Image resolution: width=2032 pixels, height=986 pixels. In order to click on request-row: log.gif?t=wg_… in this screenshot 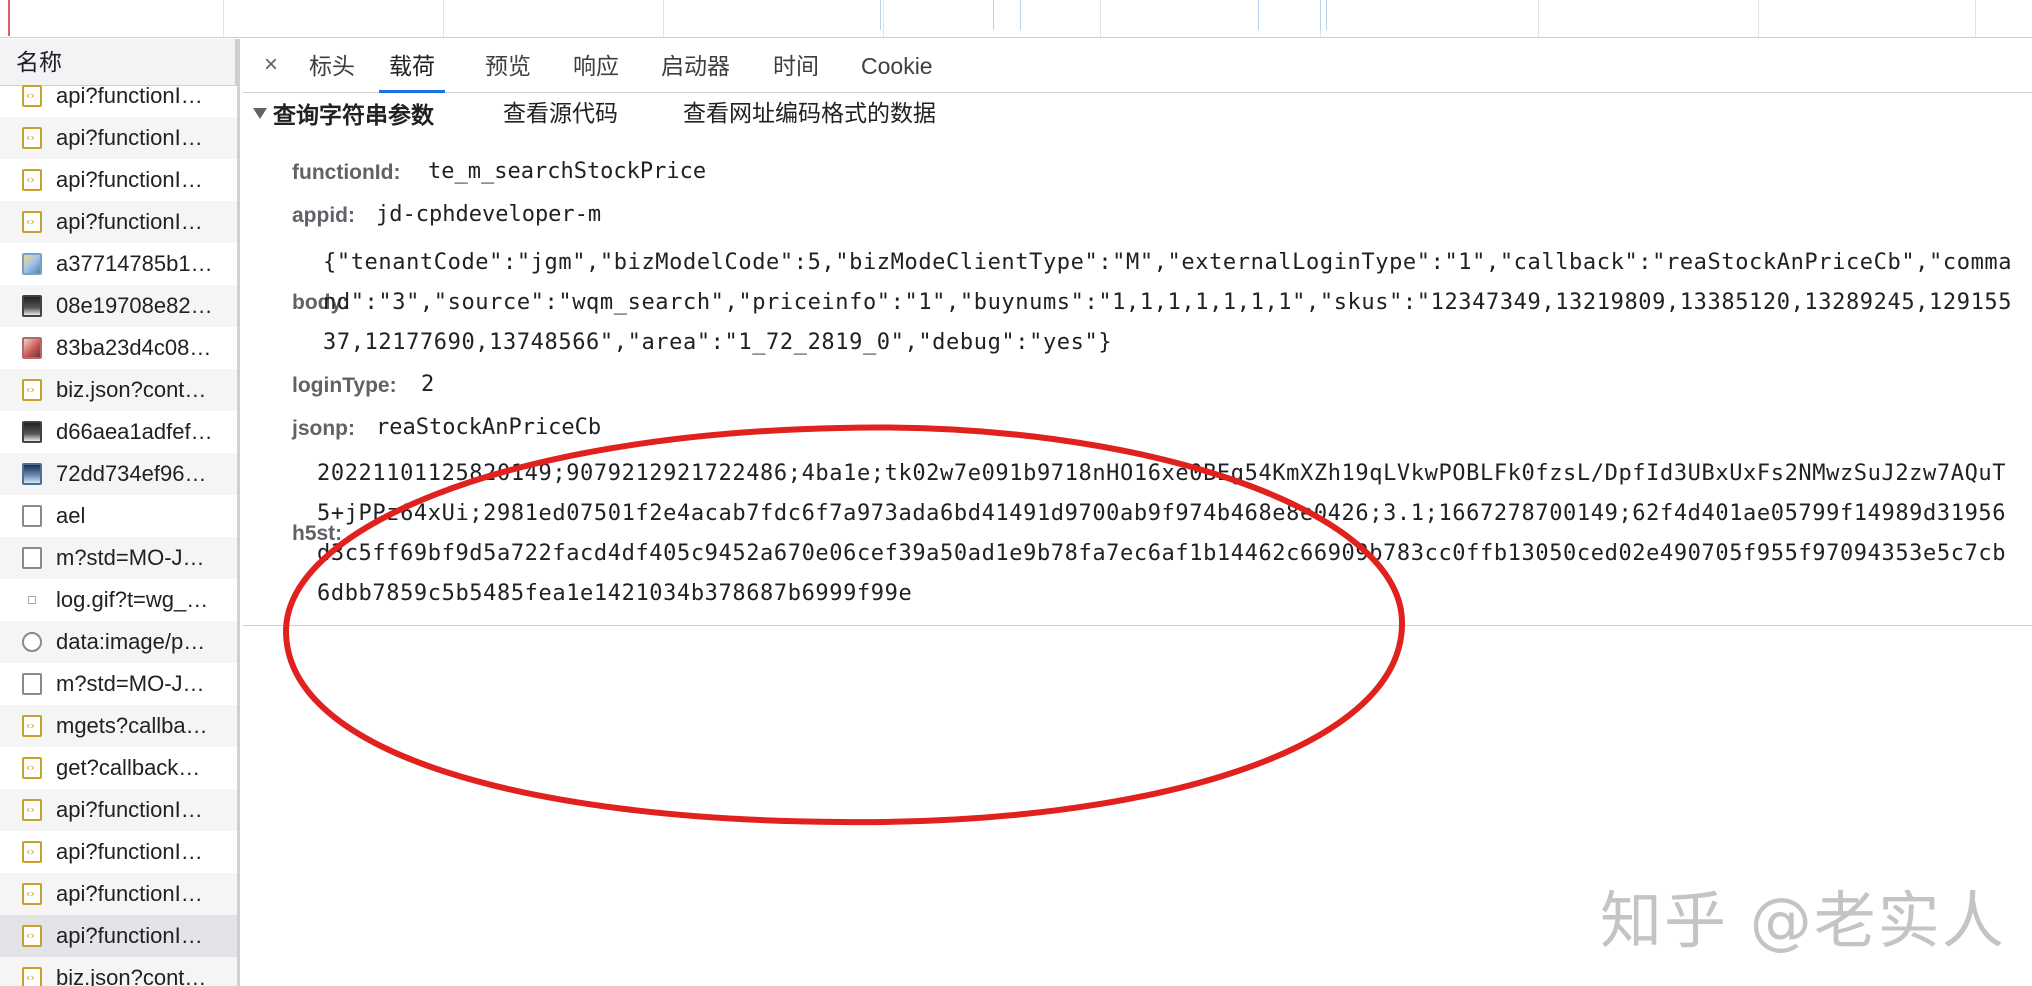, I will do `click(118, 600)`.